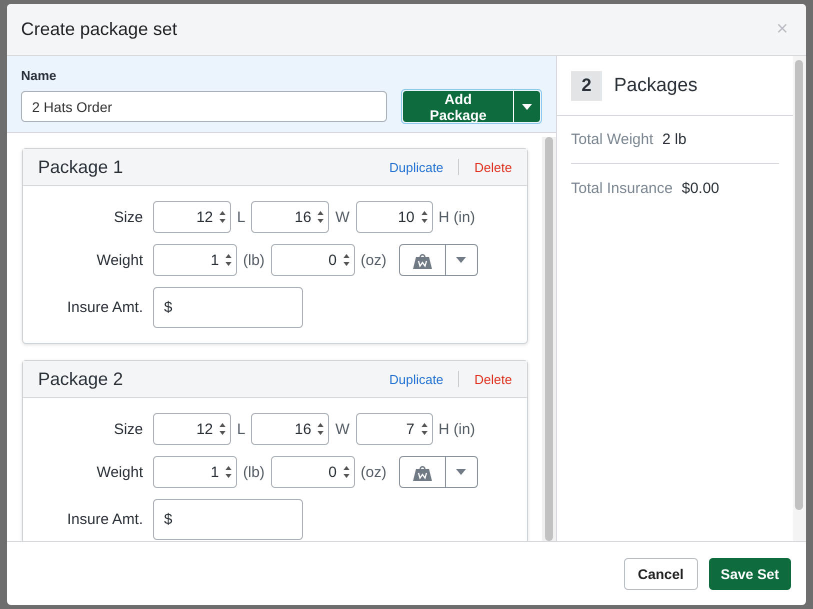 The height and width of the screenshot is (609, 813). Describe the element at coordinates (99, 29) in the screenshot. I see `dialog-title: Create package set` at that location.